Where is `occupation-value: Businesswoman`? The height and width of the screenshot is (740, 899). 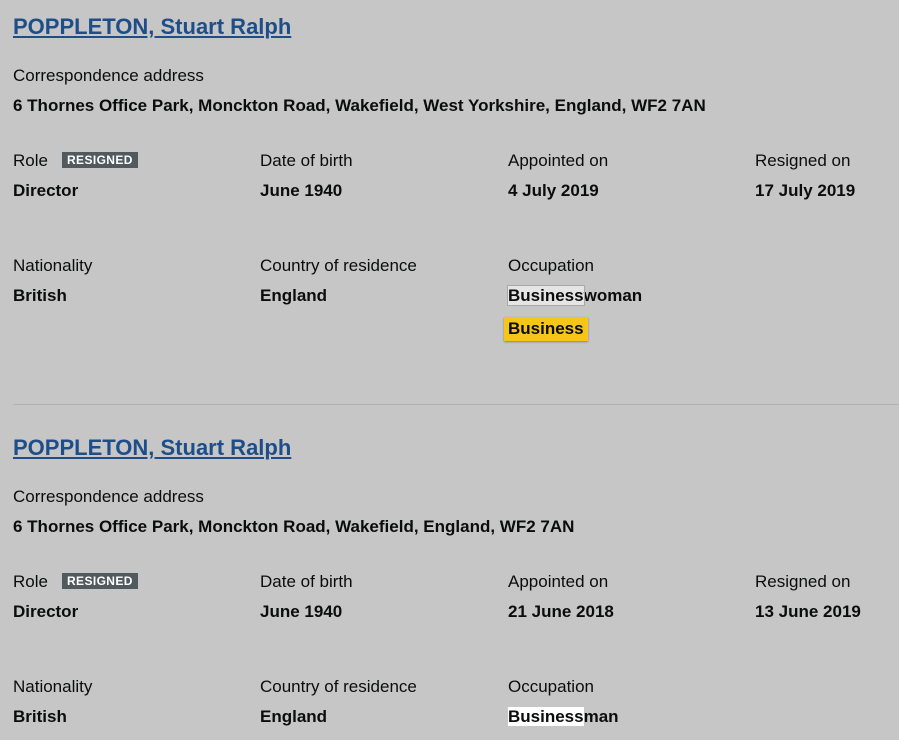 occupation-value: Businesswoman is located at coordinates (575, 295).